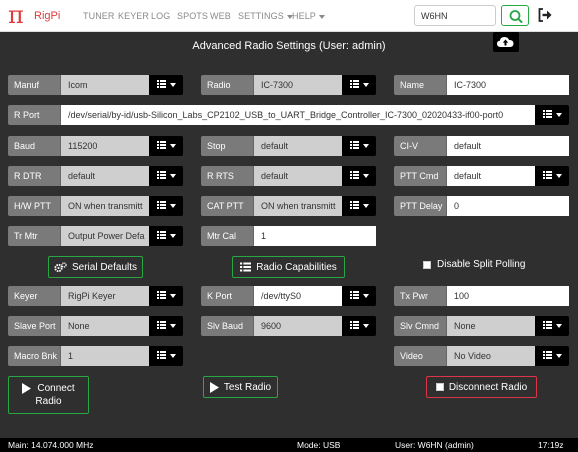 Image resolution: width=578 pixels, height=452 pixels. Describe the element at coordinates (474, 264) in the screenshot. I see `disable-split-polling-toggle: Disable Split Polling` at that location.